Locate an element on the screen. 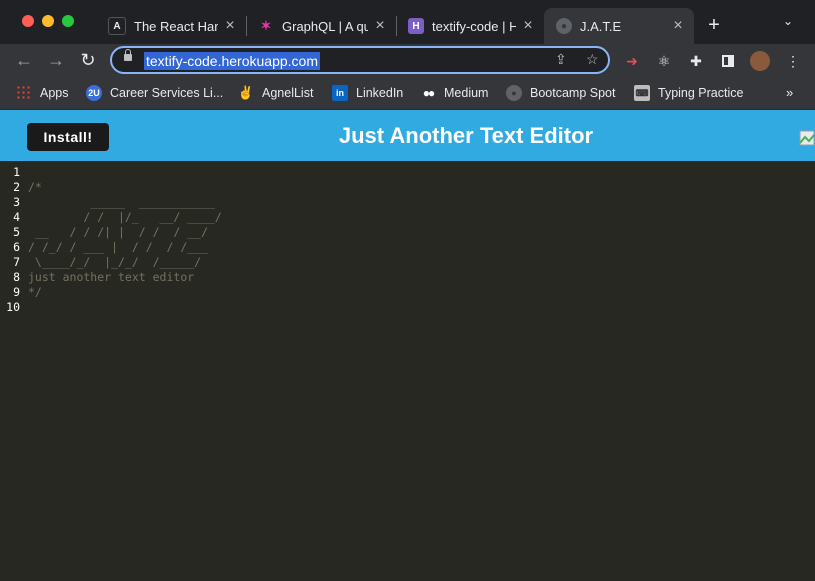  editor-line: 6 / /_/ / ___ | / / / /___ is located at coordinates (111, 247).